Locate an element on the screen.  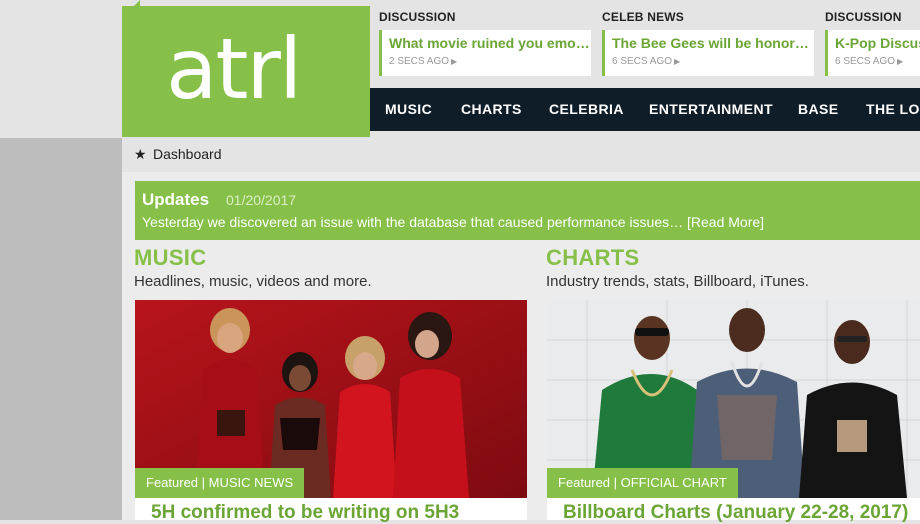
feed-time-label: 2 SECS AGO is located at coordinates (419, 61).